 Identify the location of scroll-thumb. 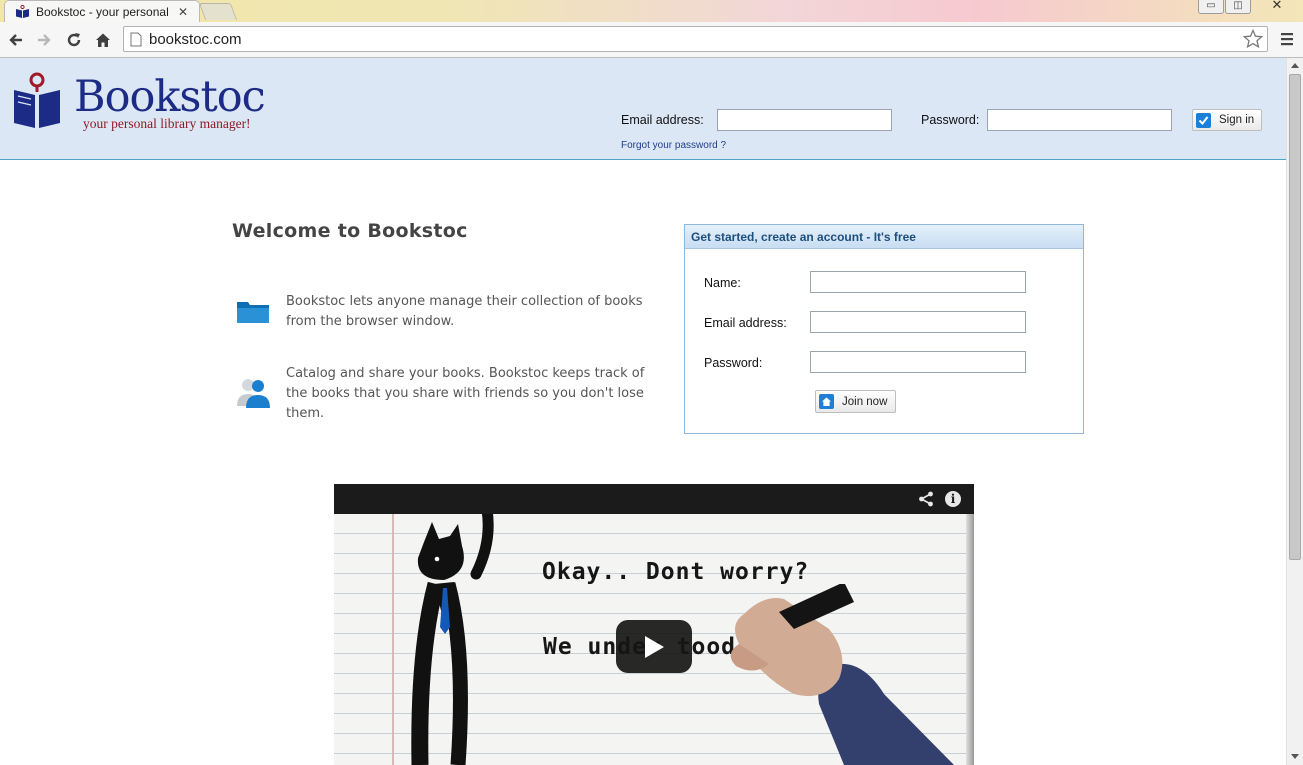
(1295, 317).